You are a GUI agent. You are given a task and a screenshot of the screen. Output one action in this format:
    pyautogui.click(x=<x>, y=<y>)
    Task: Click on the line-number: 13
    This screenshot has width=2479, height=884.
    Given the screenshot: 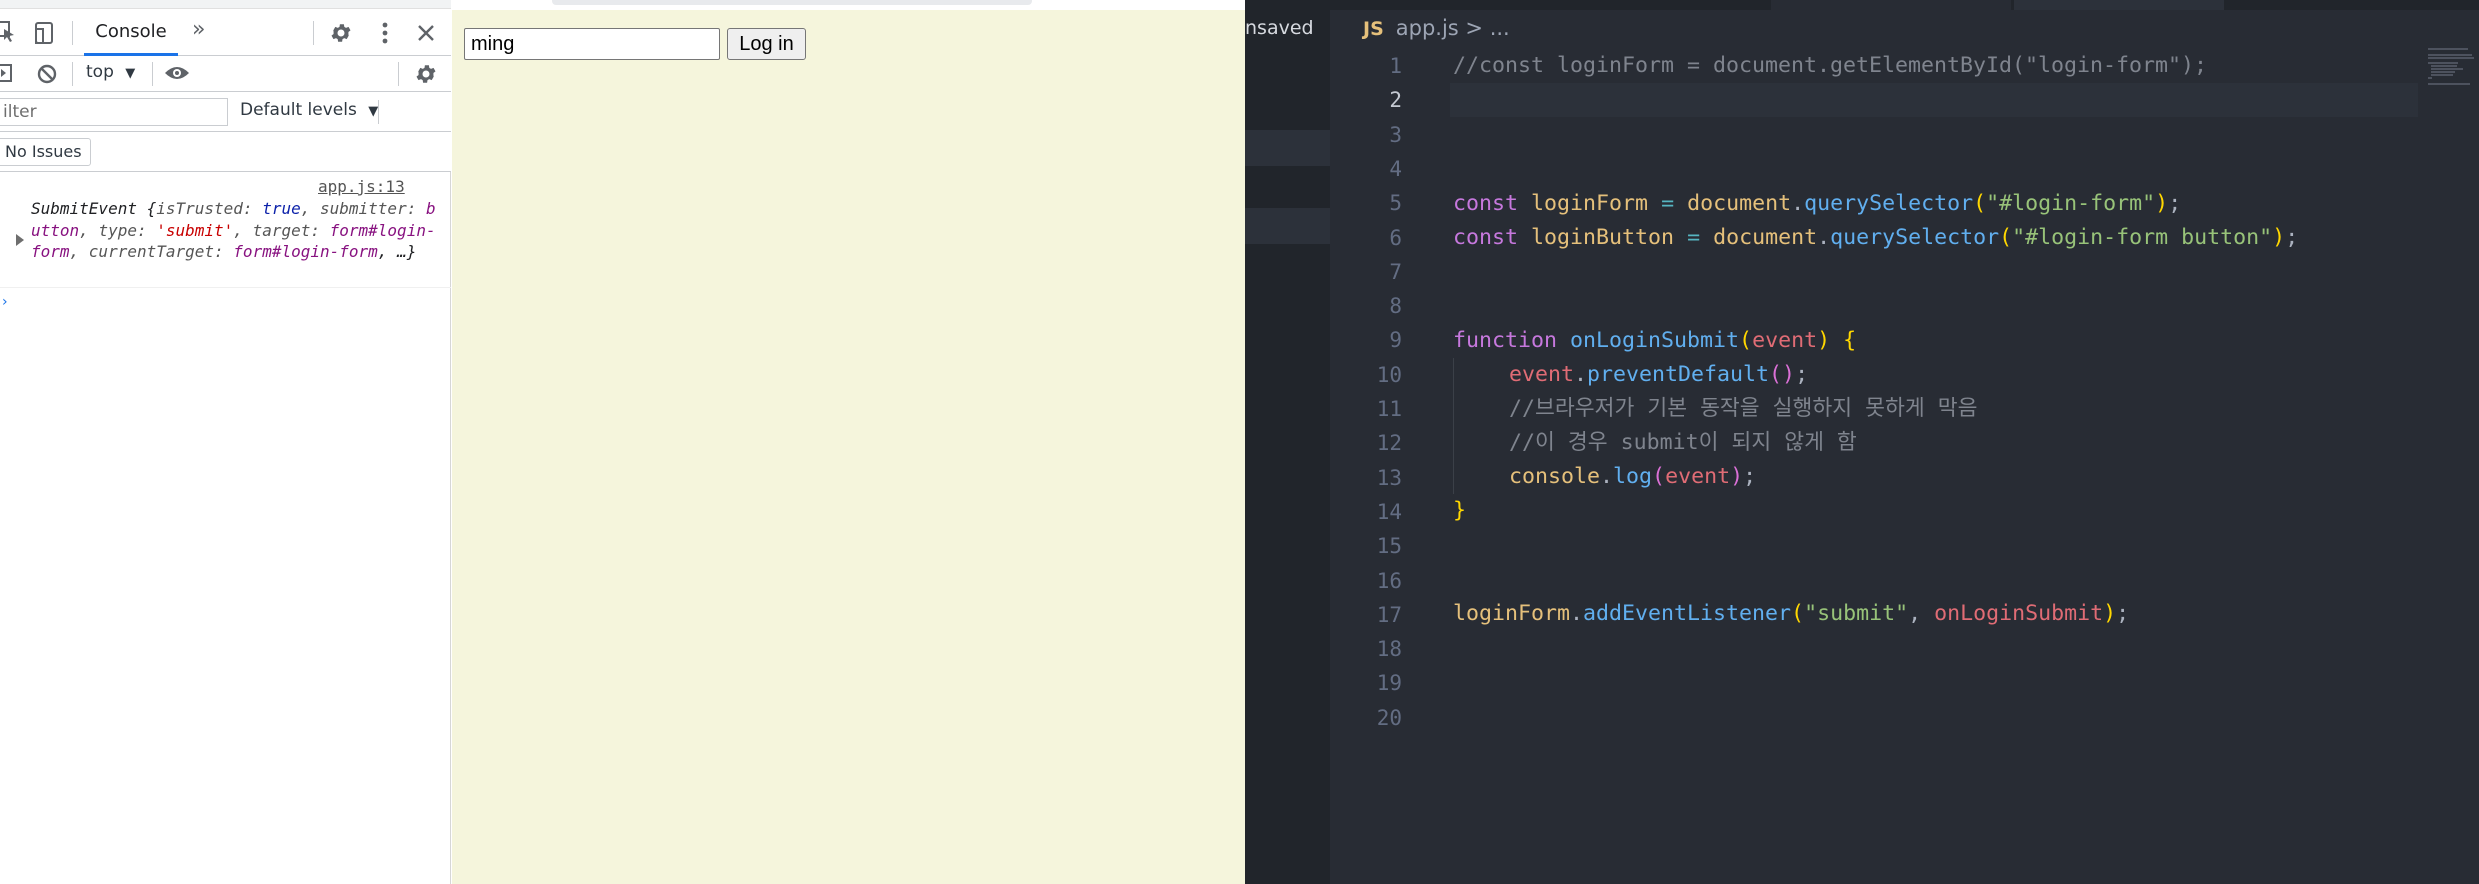 What is the action you would take?
    pyautogui.click(x=1366, y=478)
    